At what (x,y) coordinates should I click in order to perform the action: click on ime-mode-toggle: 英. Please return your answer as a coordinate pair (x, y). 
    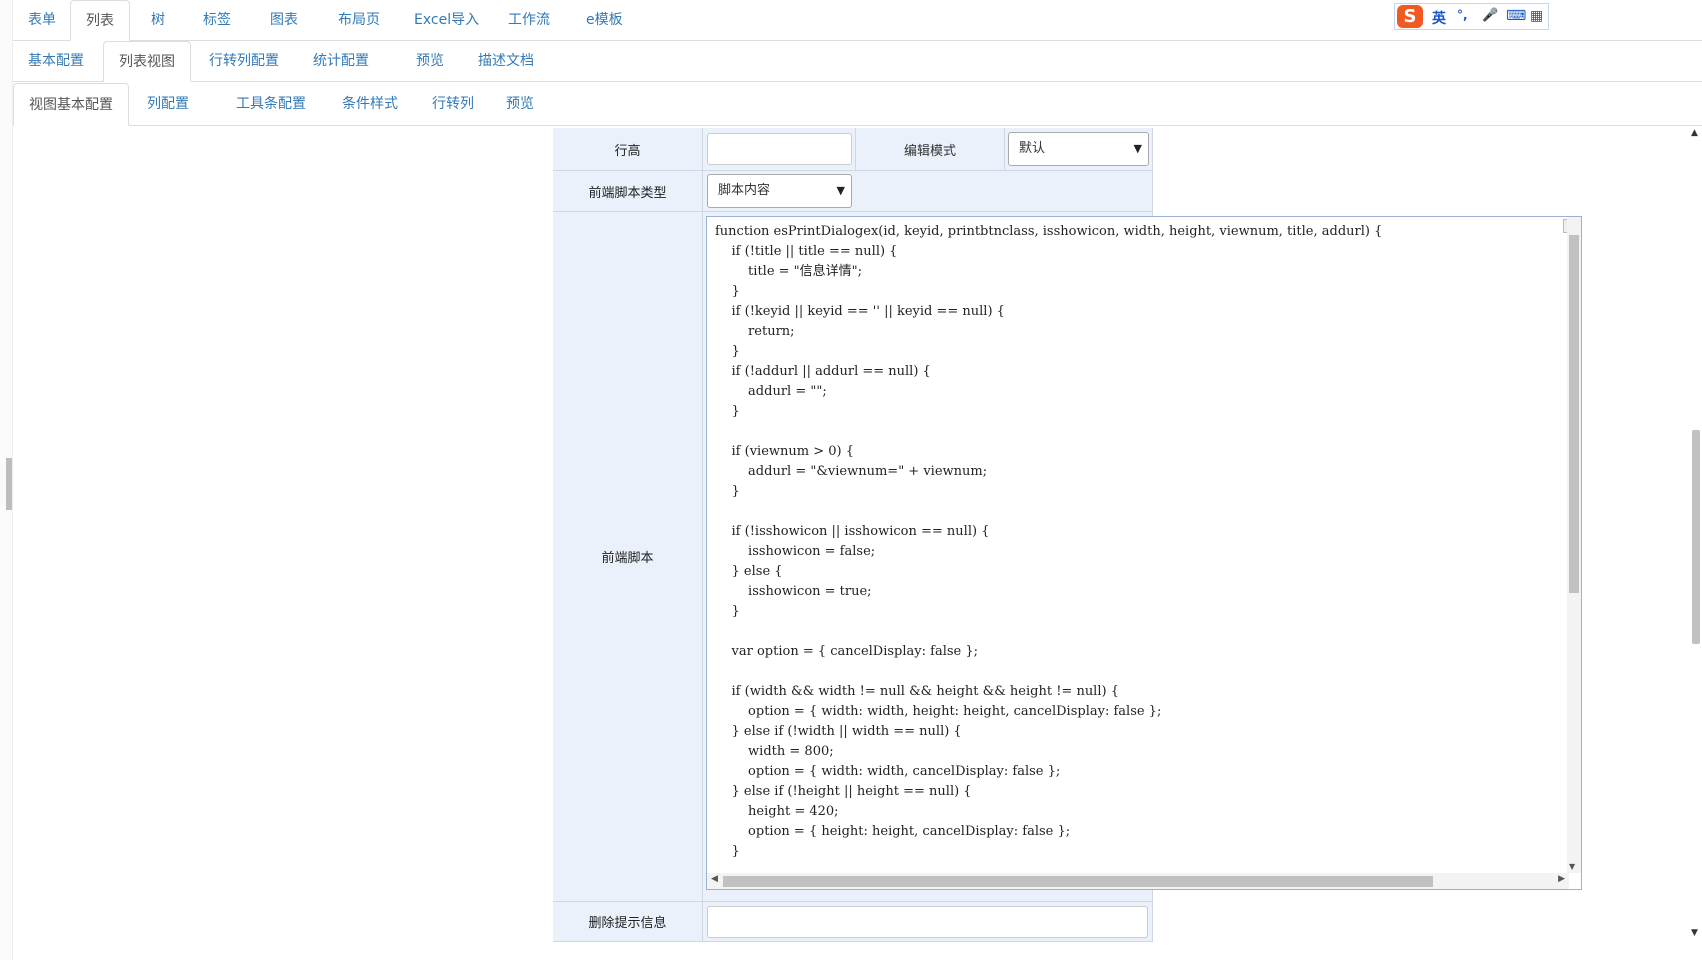
    Looking at the image, I should click on (1439, 18).